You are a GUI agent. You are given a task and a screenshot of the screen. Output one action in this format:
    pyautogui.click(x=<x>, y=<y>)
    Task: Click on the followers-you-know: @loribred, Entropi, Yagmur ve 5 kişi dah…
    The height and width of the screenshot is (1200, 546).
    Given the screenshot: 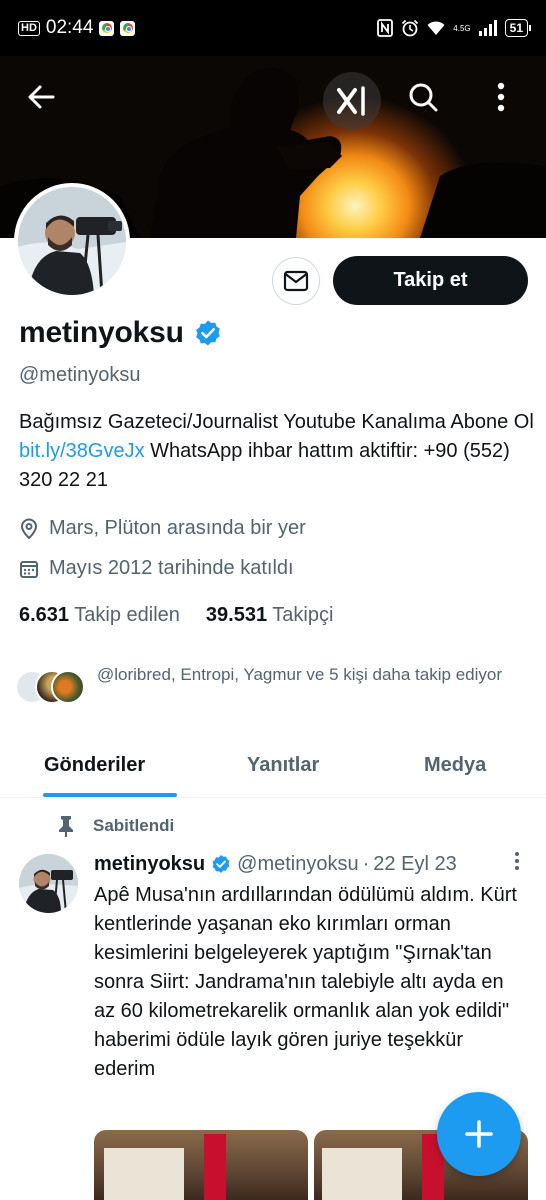 What is the action you would take?
    pyautogui.click(x=271, y=683)
    